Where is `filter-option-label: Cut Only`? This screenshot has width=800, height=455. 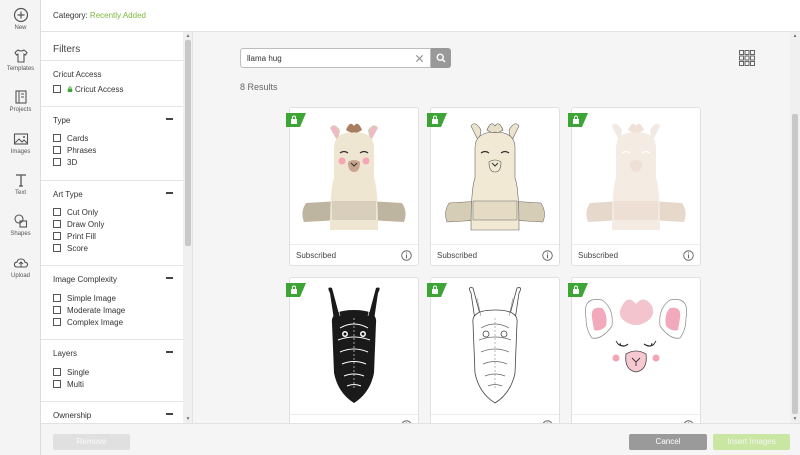
filter-option-label: Cut Only is located at coordinates (83, 212).